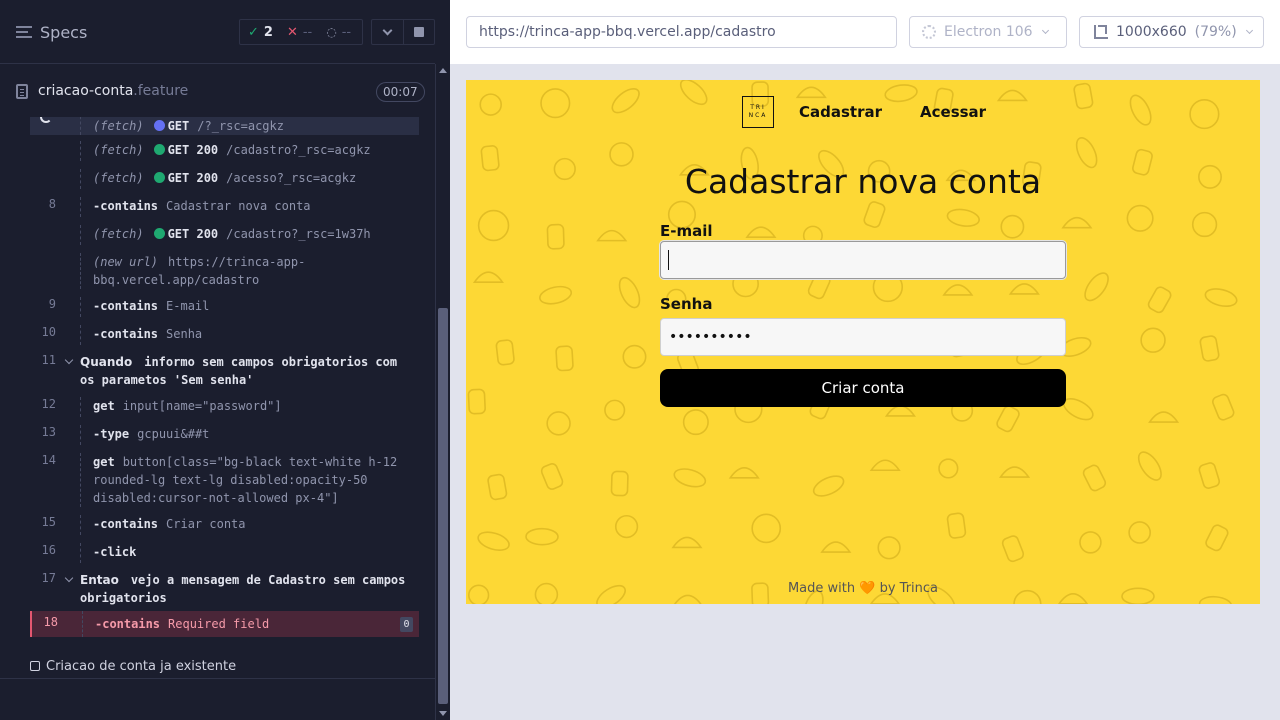  Describe the element at coordinates (251, 524) in the screenshot. I see `command-body: contains Criar conta` at that location.